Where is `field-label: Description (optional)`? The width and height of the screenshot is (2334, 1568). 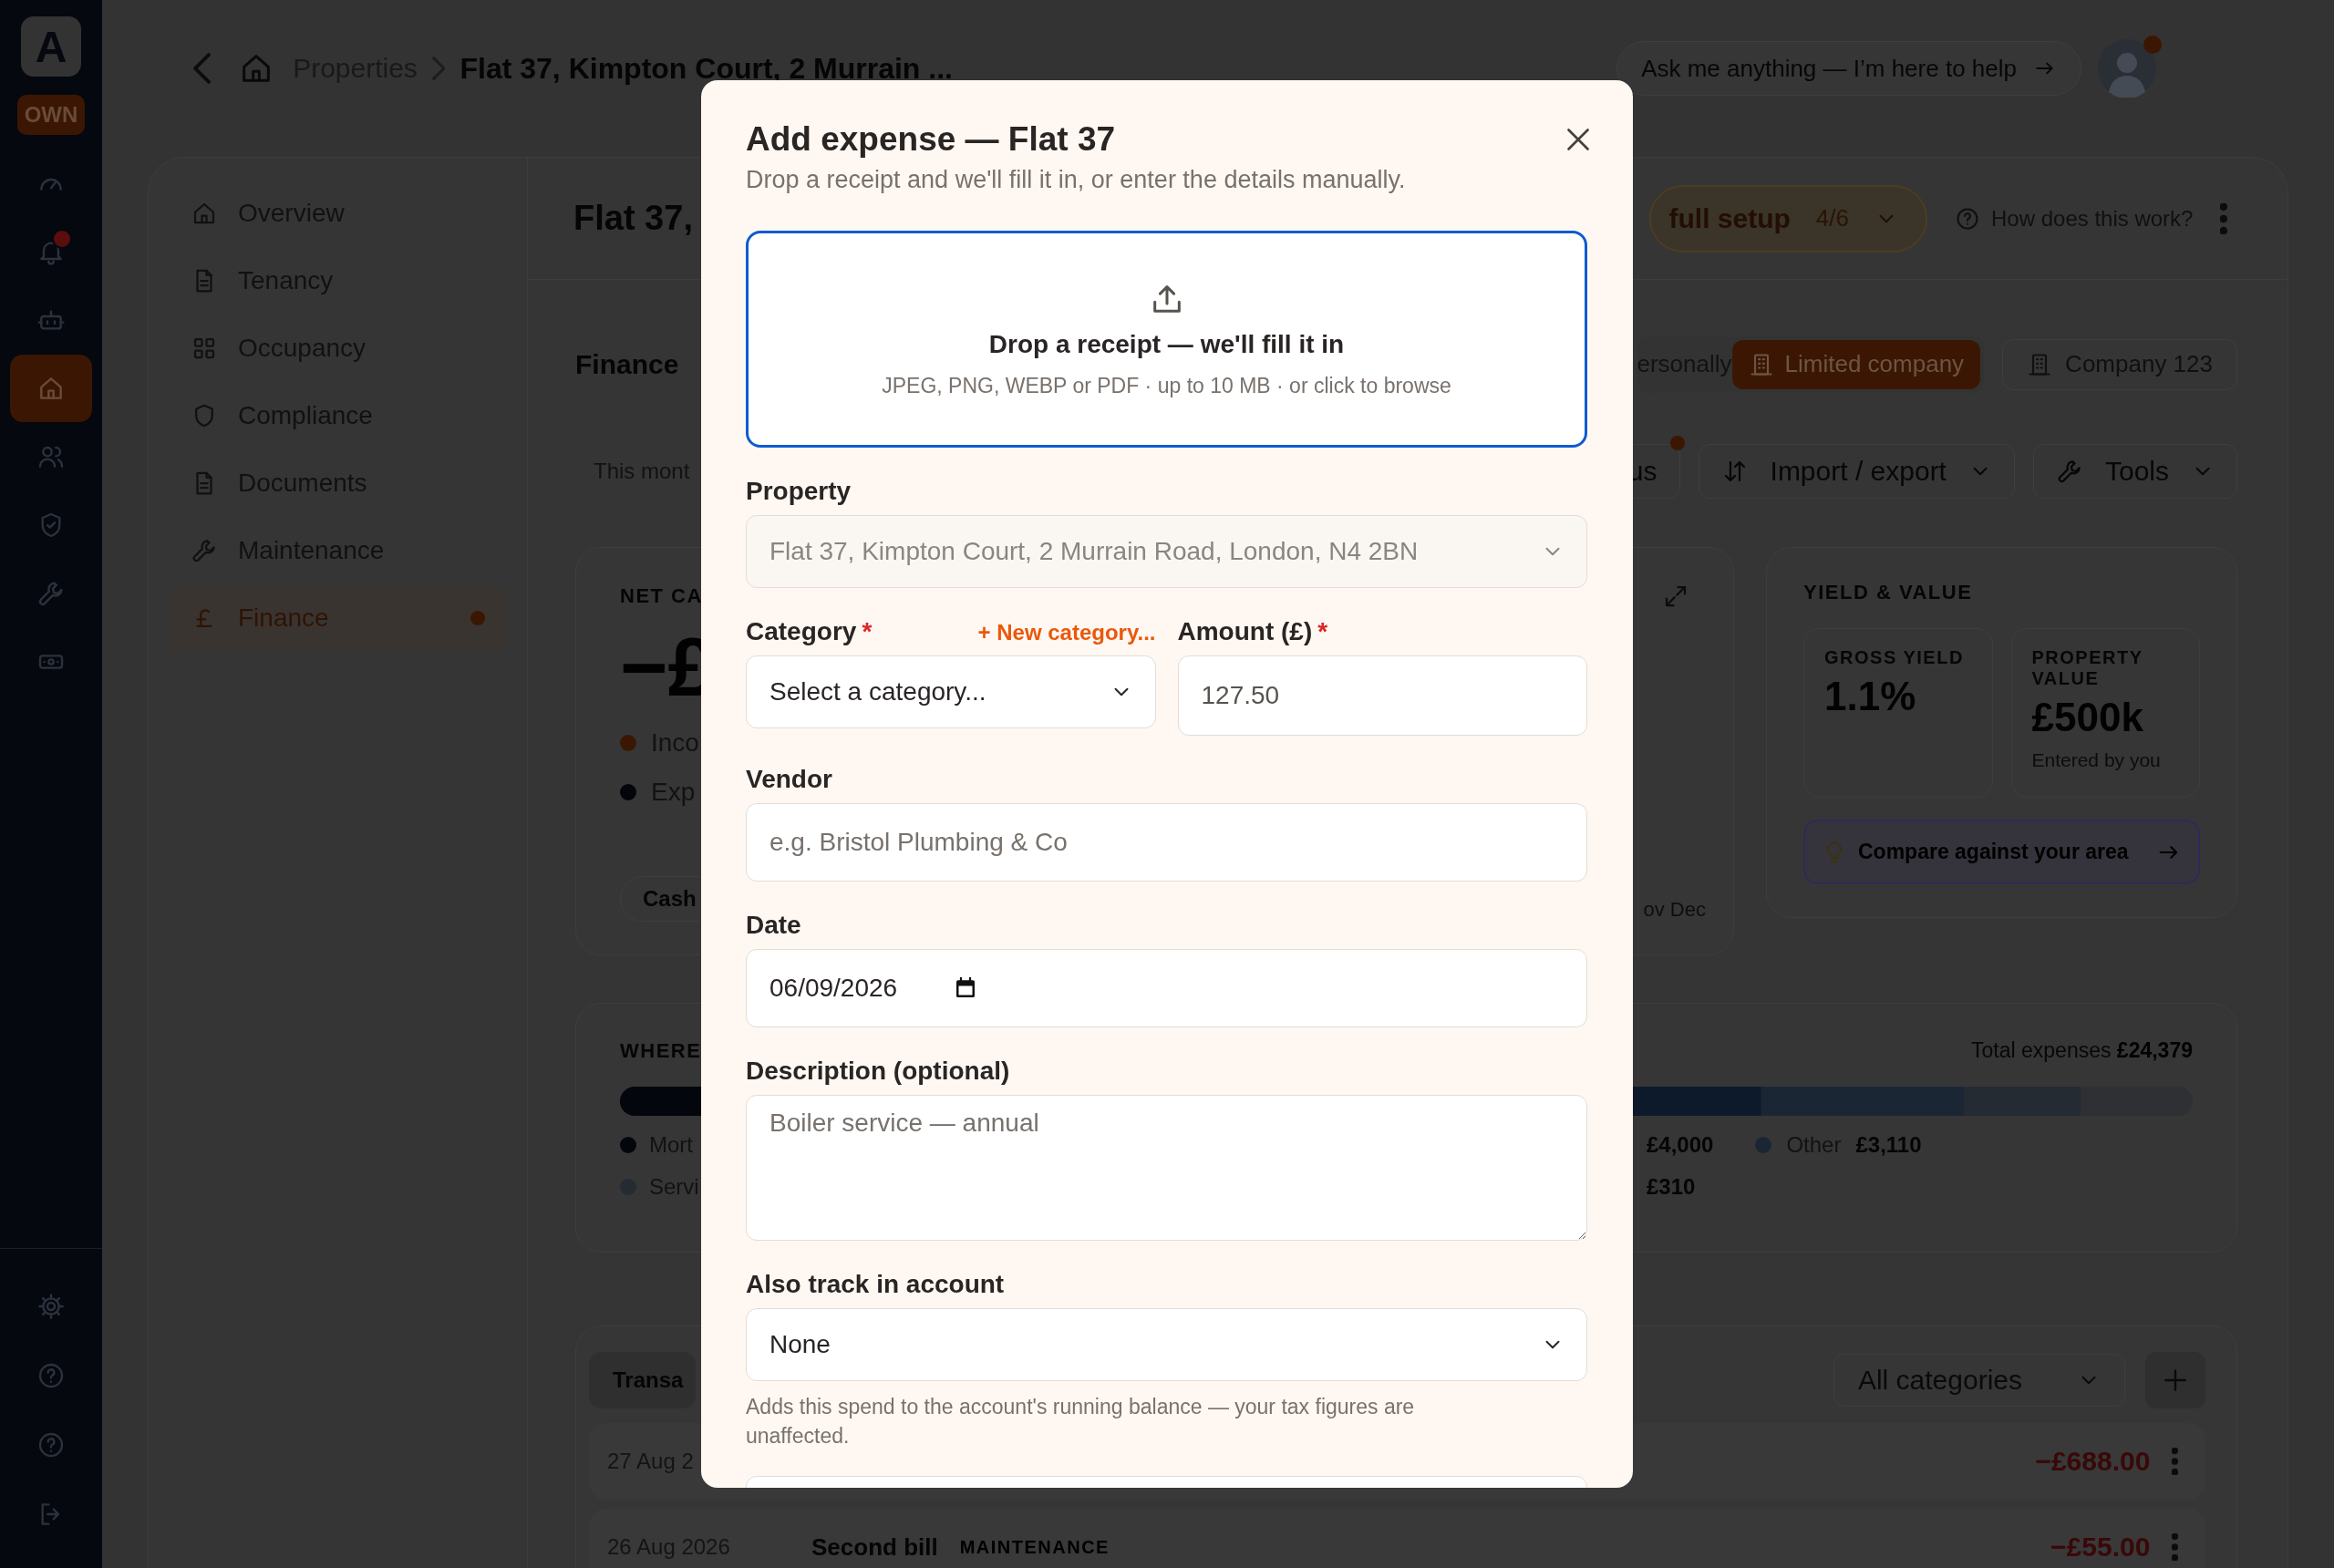
field-label: Description (optional) is located at coordinates (879, 1071).